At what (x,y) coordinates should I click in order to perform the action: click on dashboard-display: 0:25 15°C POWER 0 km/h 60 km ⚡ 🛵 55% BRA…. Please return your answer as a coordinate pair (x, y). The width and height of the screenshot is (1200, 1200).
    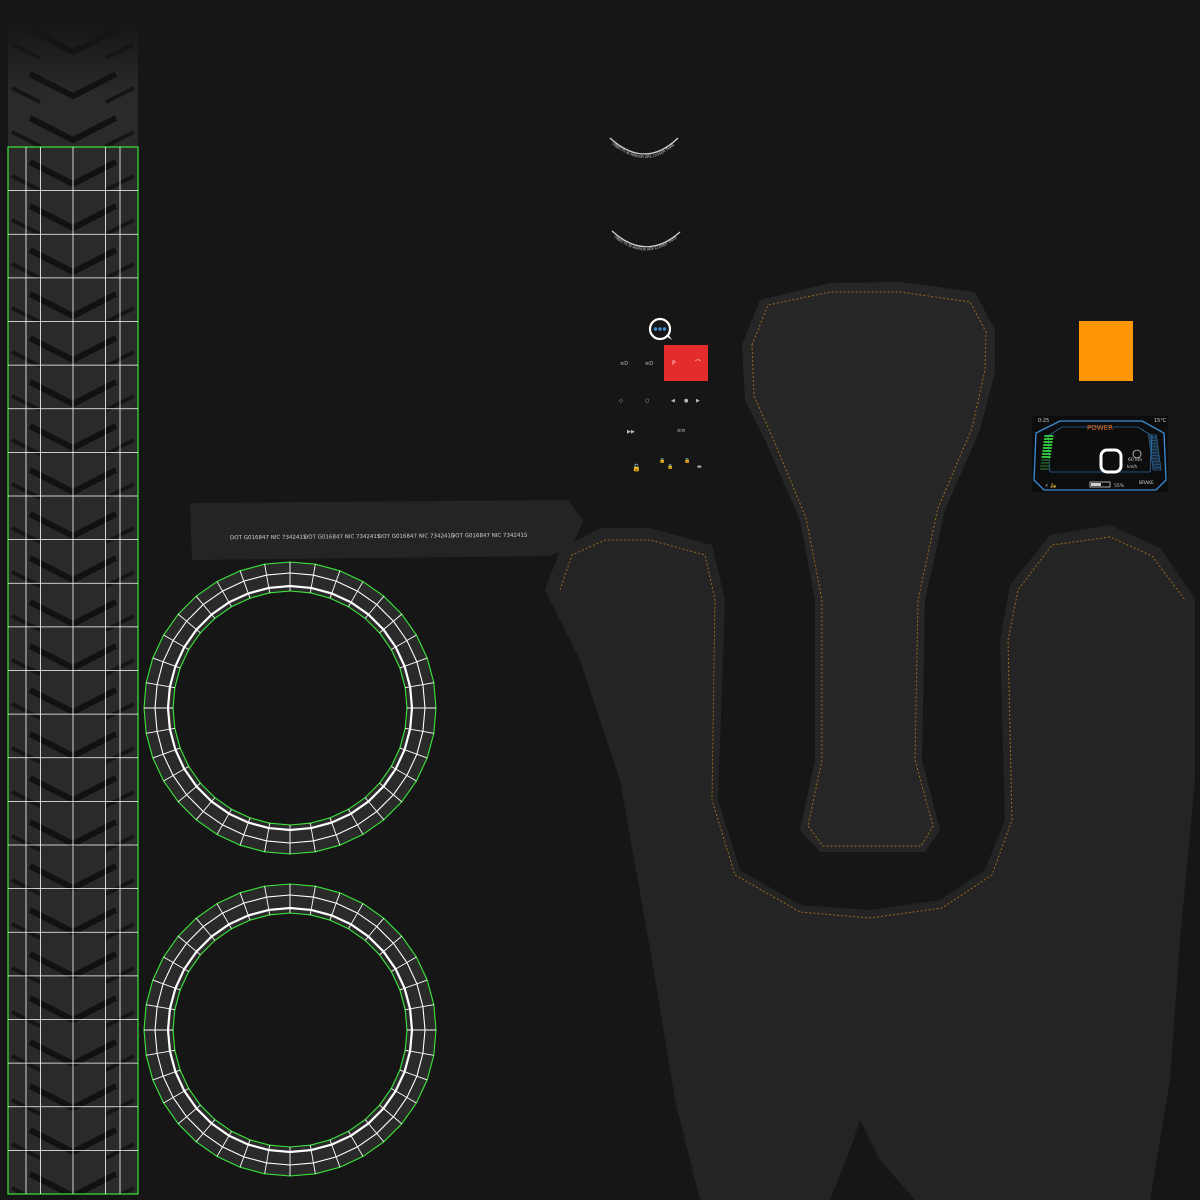
    Looking at the image, I should click on (1100, 454).